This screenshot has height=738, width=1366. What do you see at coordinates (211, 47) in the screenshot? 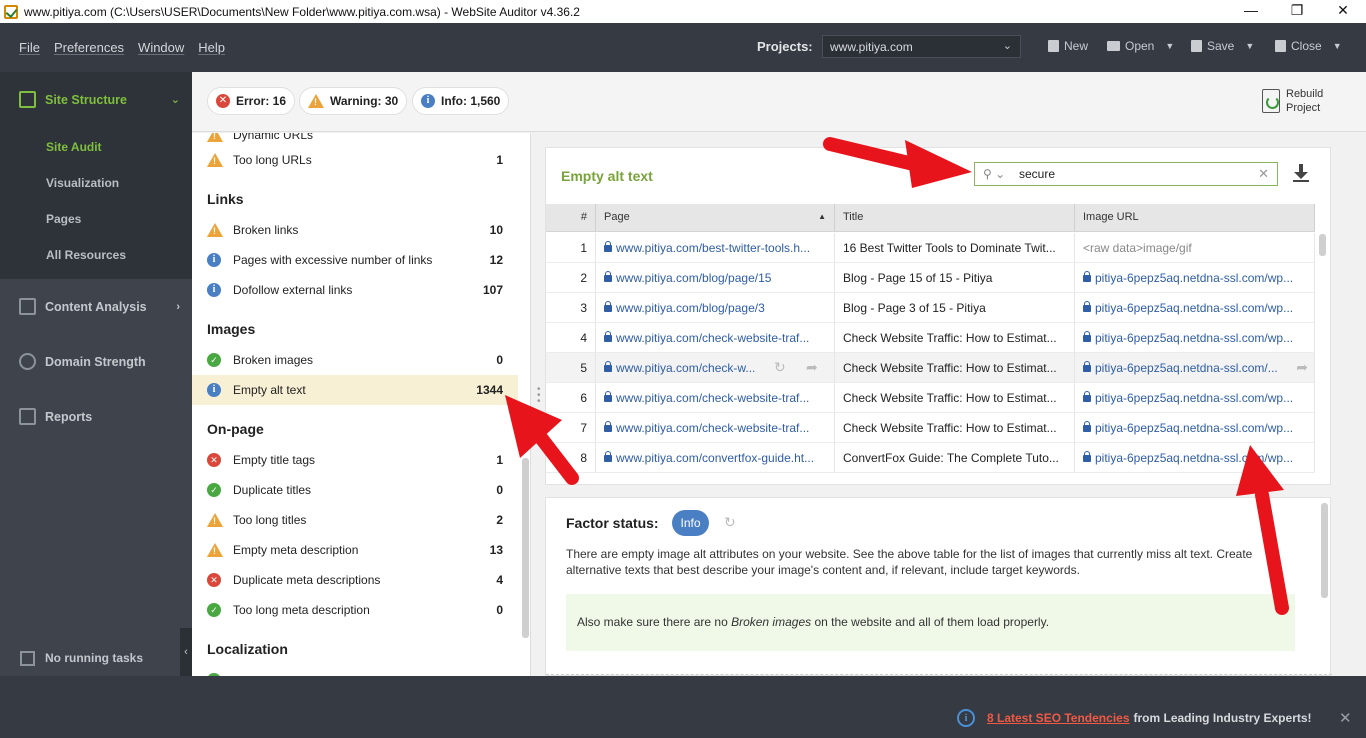
I see `menu-help: Help` at bounding box center [211, 47].